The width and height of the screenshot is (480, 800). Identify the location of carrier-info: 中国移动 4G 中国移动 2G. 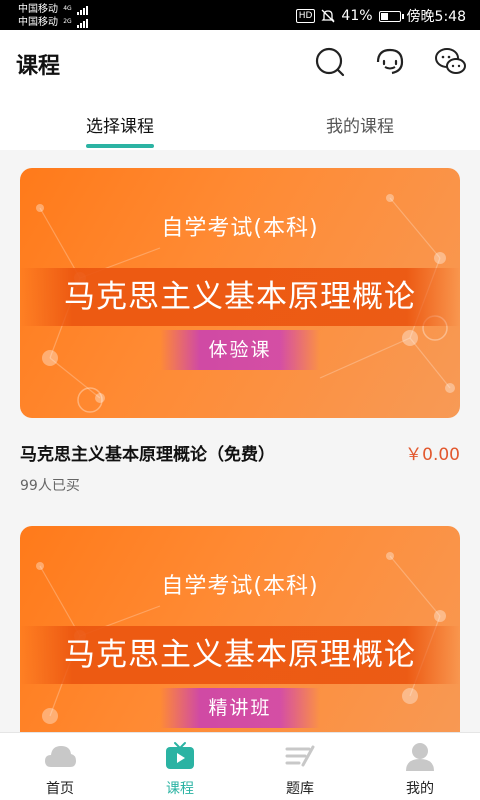
(53, 16).